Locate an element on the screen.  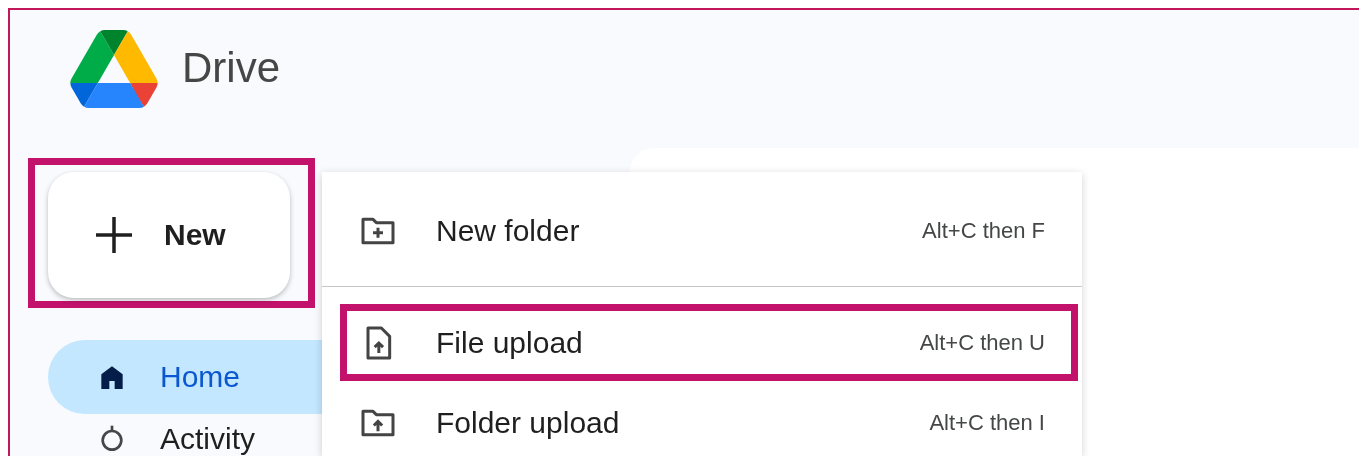
plus-icon is located at coordinates (114, 235).